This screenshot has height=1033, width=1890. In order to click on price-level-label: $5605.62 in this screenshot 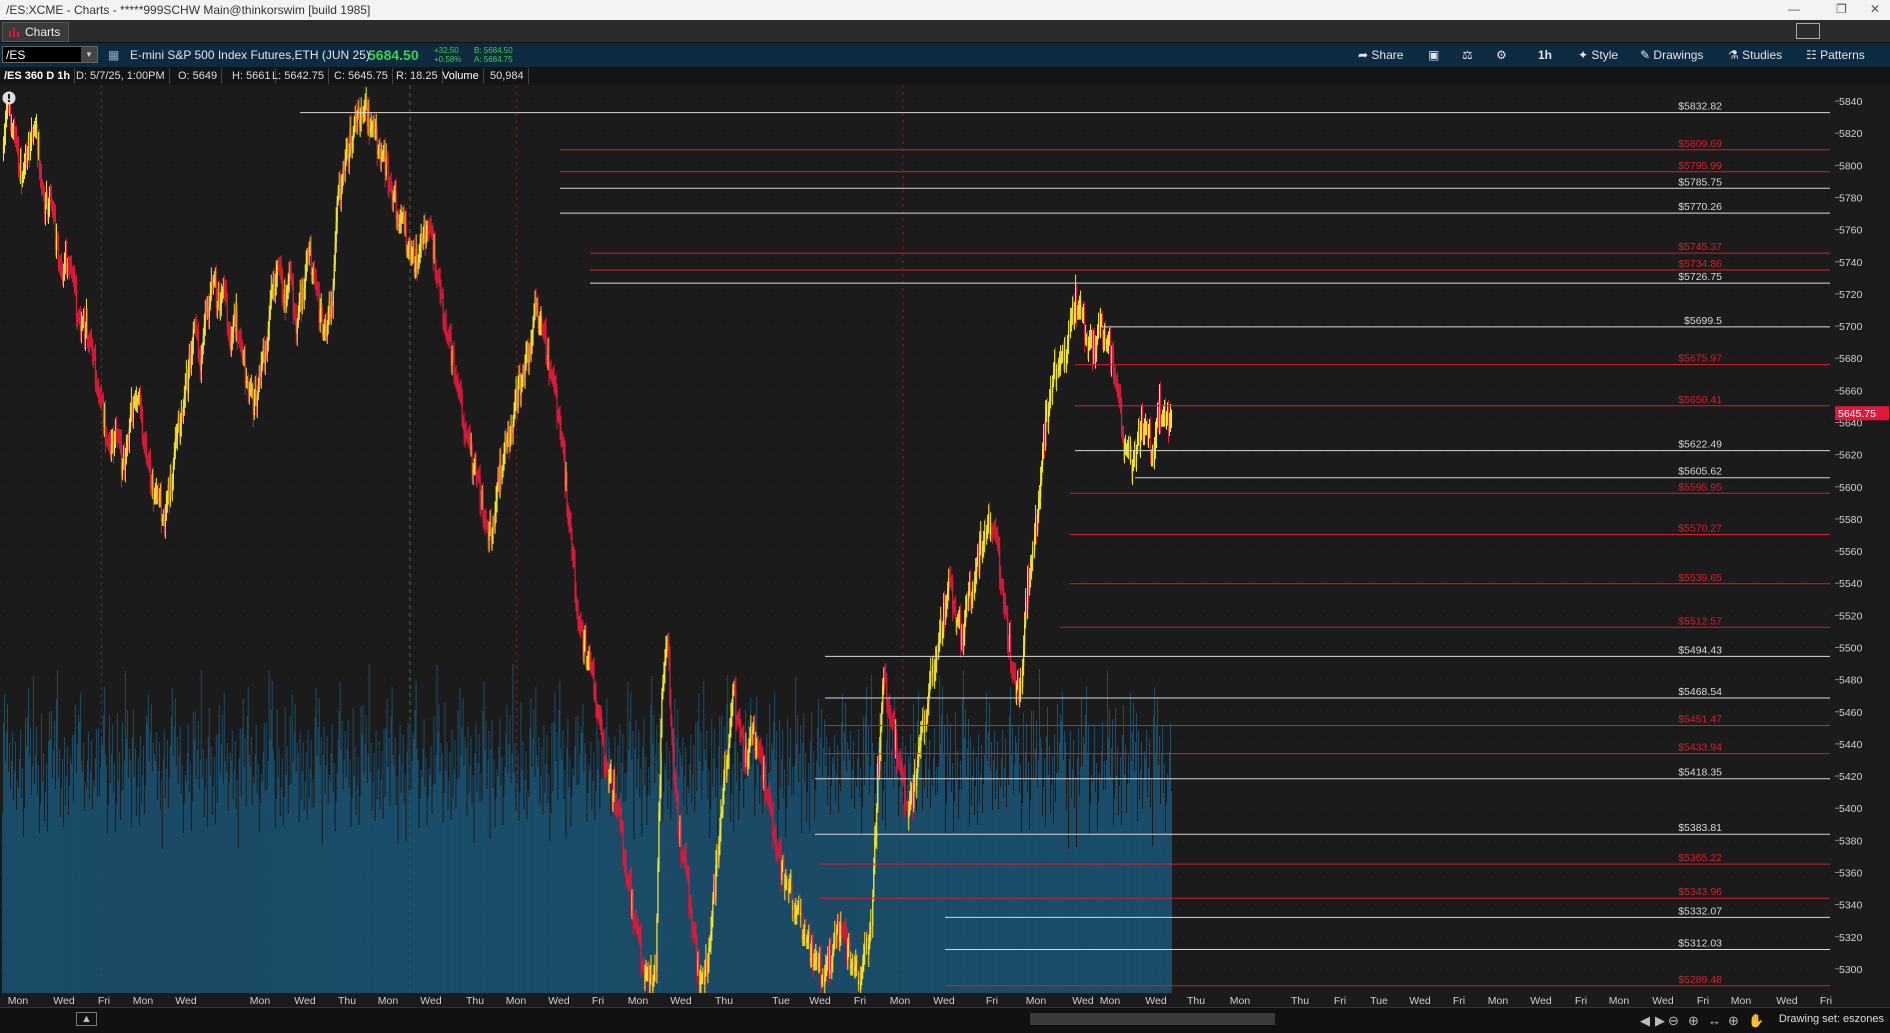, I will do `click(1700, 472)`.